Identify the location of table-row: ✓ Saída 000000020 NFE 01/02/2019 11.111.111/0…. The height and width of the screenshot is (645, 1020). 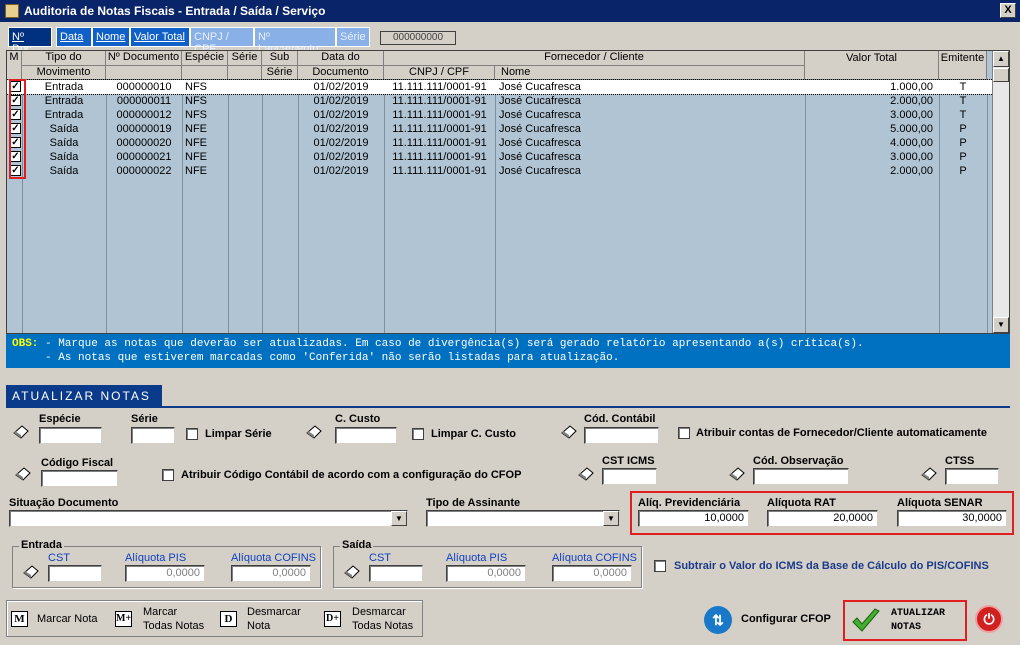
(500, 143).